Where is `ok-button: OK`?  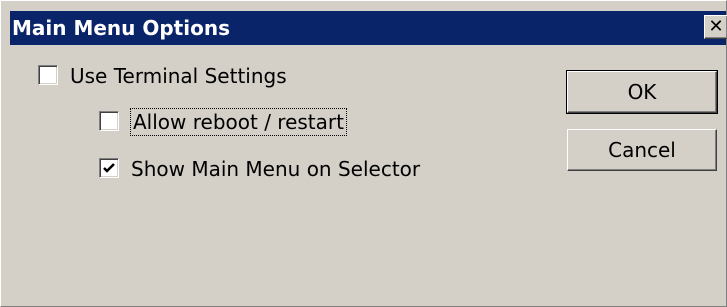
ok-button: OK is located at coordinates (642, 92).